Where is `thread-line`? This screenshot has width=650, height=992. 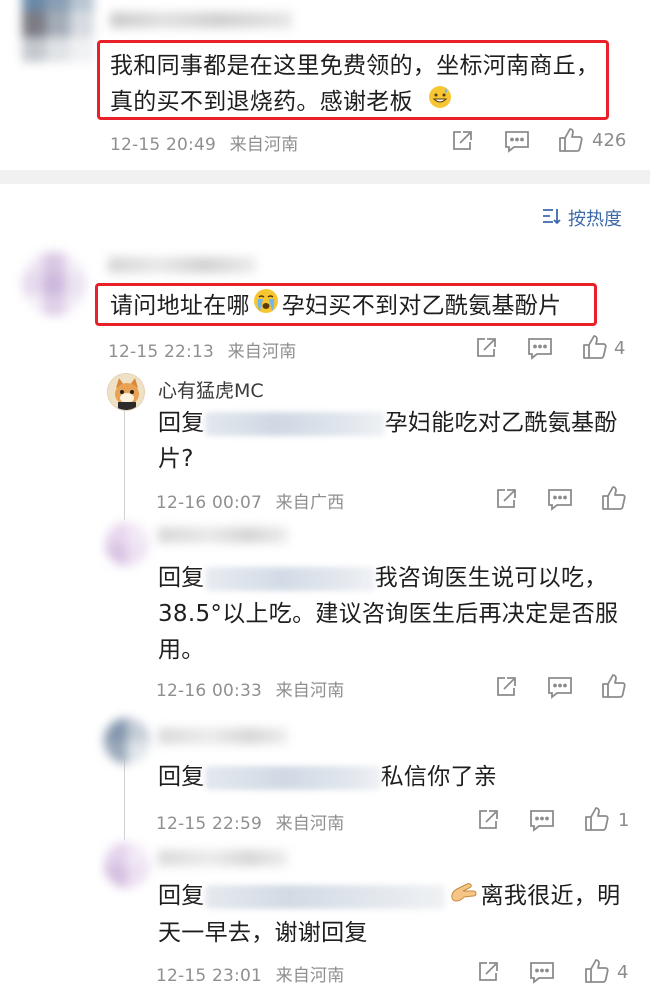 thread-line is located at coordinates (124, 465).